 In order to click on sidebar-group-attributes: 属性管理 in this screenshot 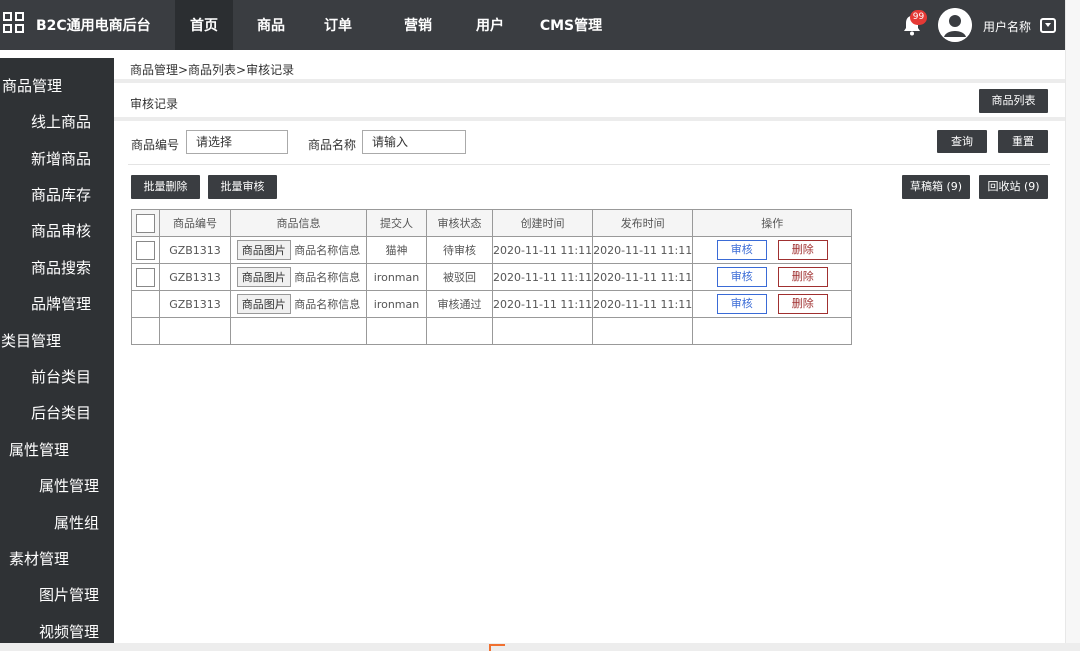, I will do `click(39, 449)`.